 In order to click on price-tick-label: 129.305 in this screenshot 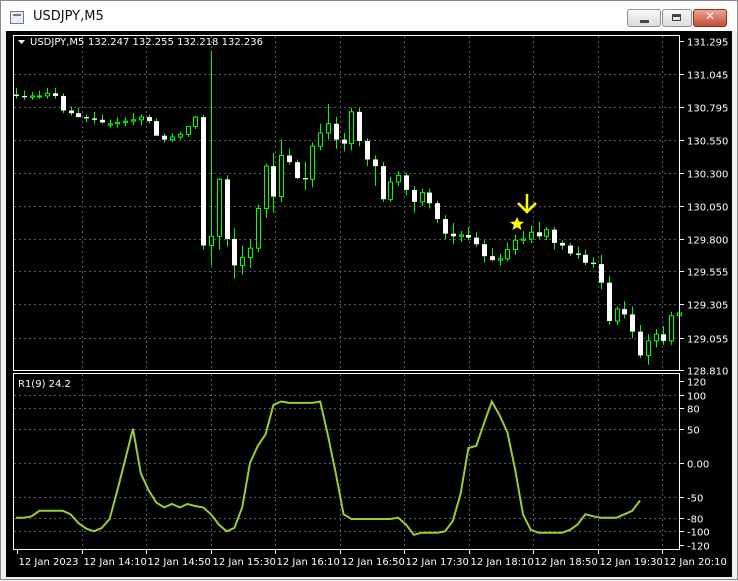, I will do `click(707, 306)`.